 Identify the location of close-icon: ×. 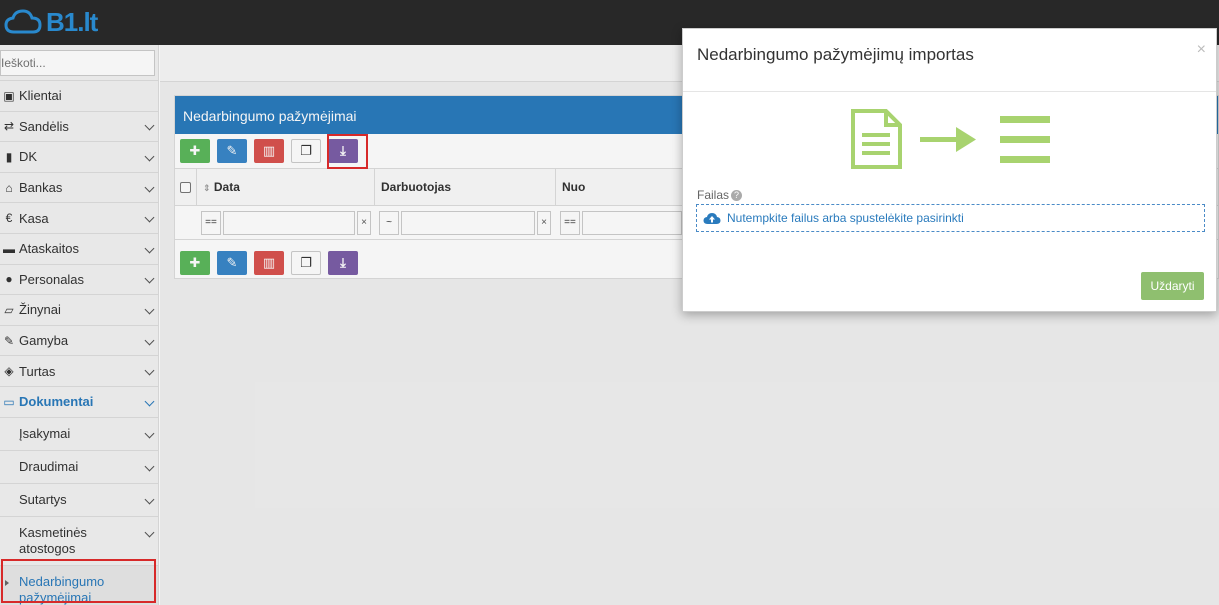
(1201, 50).